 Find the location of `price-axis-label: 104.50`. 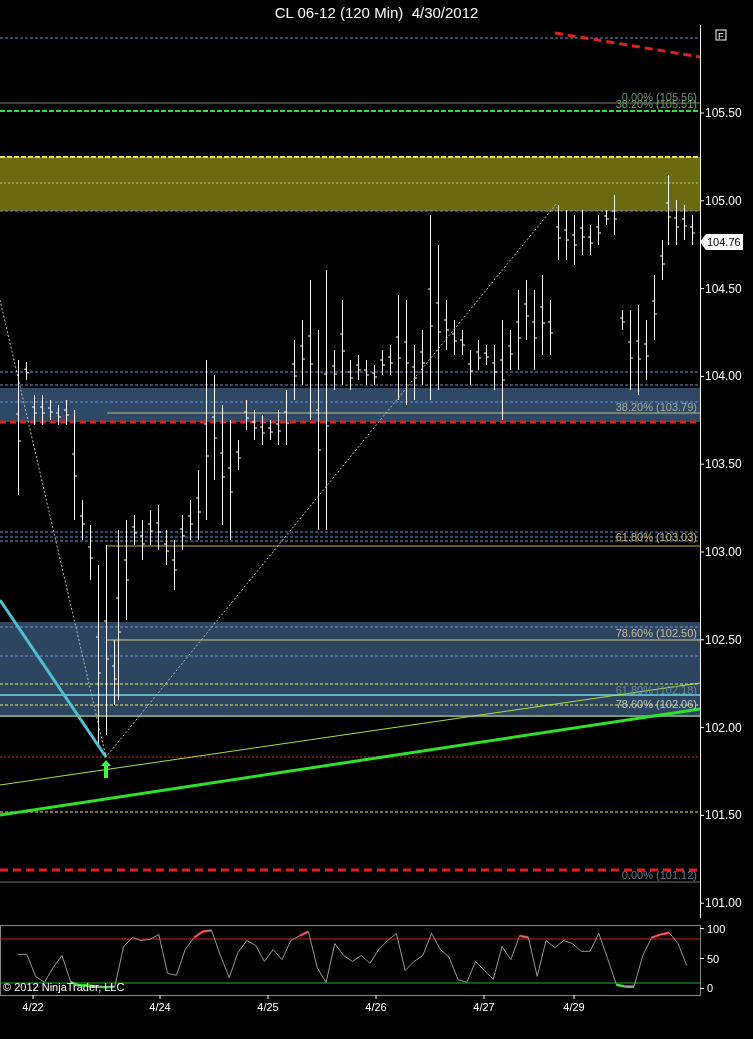

price-axis-label: 104.50 is located at coordinates (723, 288).